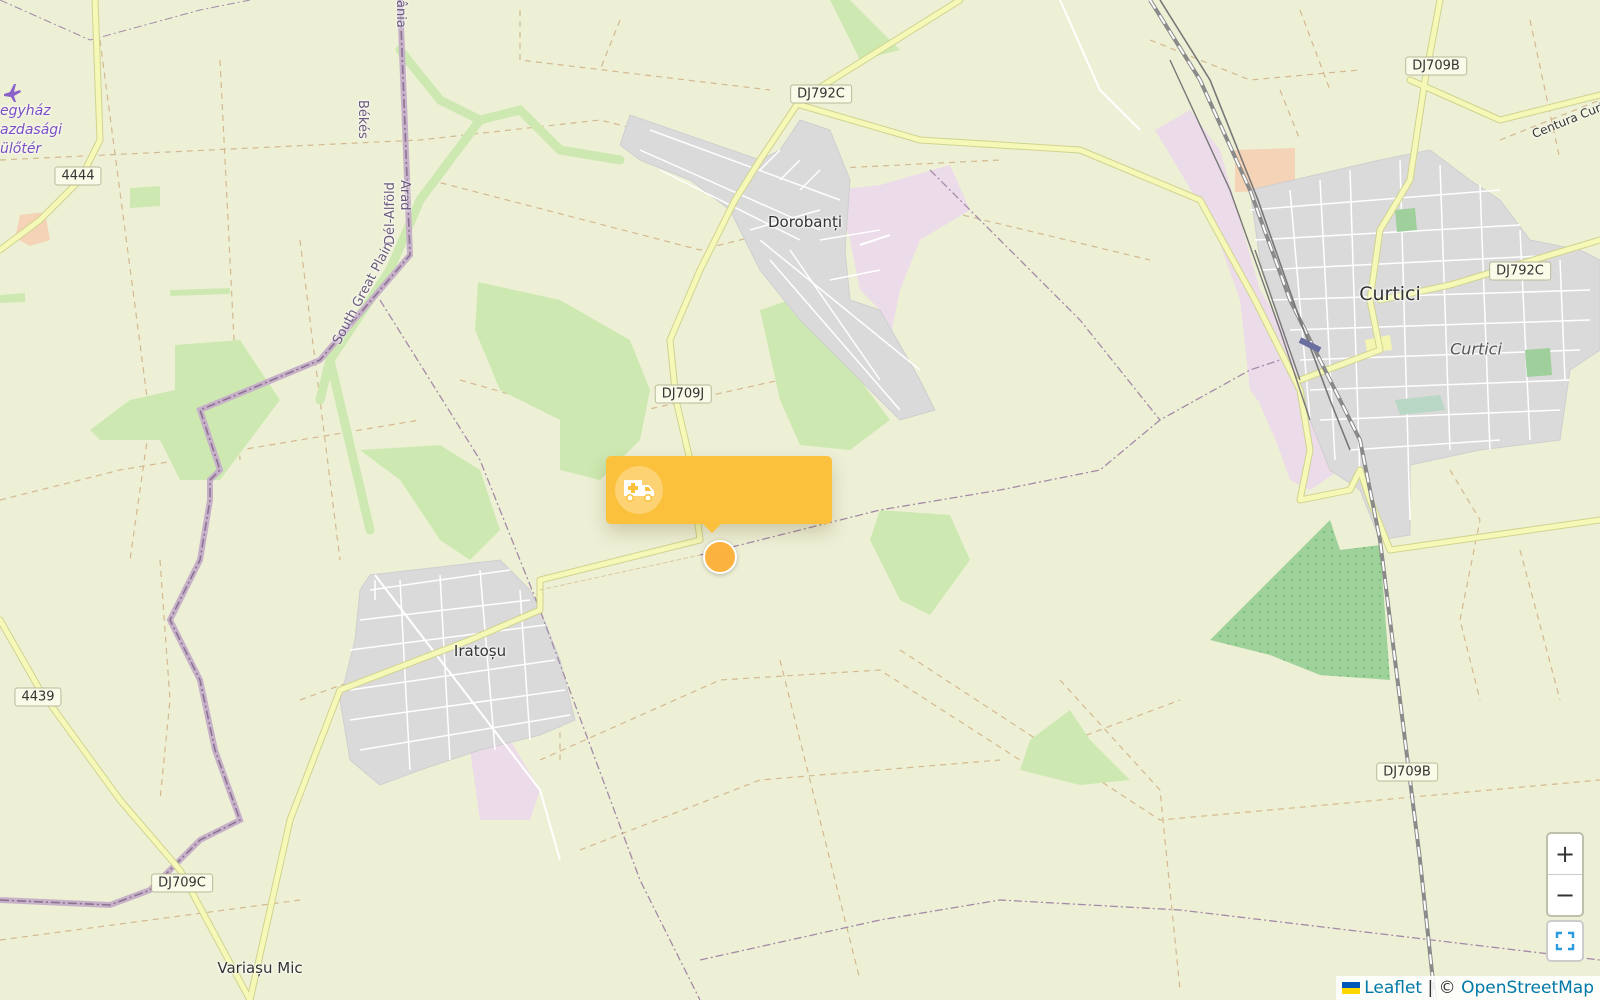  What do you see at coordinates (38, 697) in the screenshot?
I see `road-shield: 4439` at bounding box center [38, 697].